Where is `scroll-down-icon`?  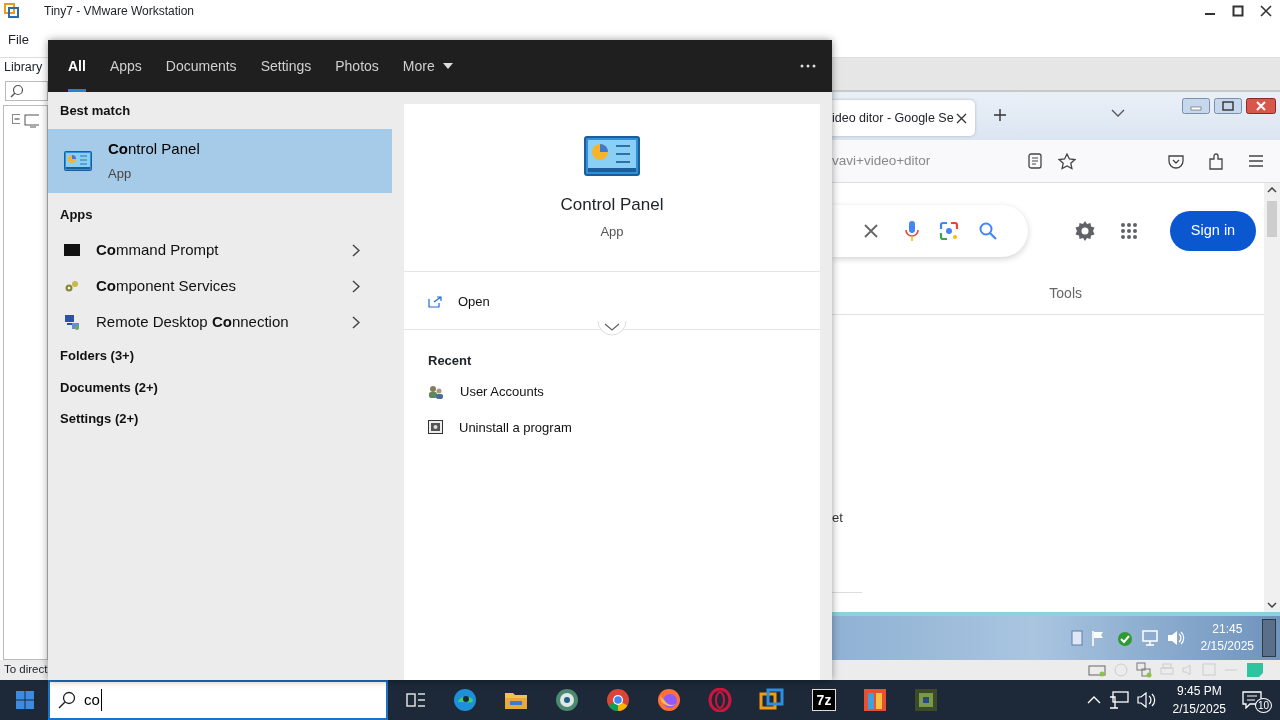
scroll-down-icon is located at coordinates (1272, 605).